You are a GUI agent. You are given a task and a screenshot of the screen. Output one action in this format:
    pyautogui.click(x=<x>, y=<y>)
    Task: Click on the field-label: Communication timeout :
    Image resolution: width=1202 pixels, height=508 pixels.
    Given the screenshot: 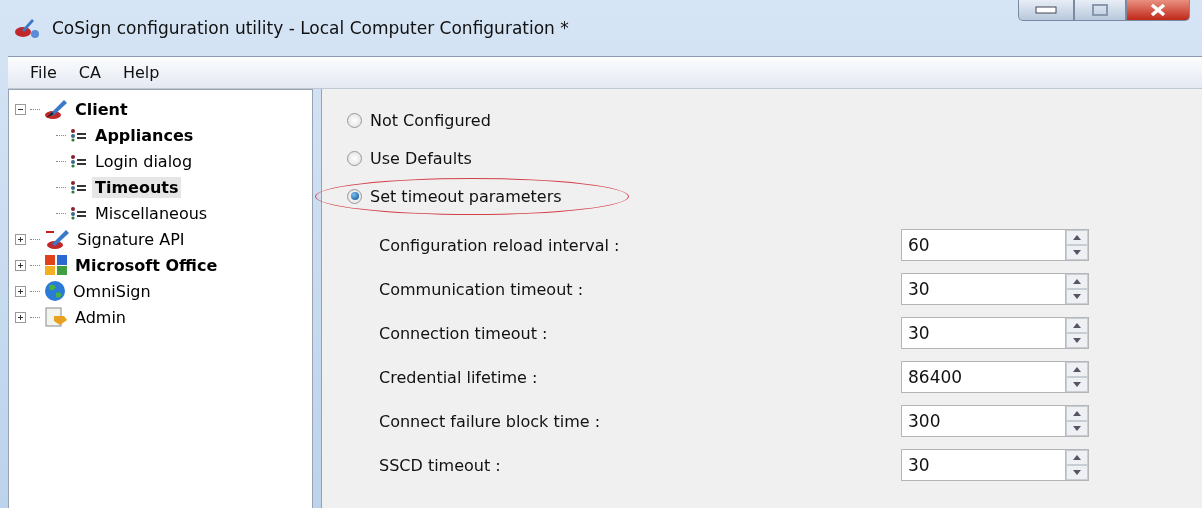 What is the action you would take?
    pyautogui.click(x=482, y=289)
    